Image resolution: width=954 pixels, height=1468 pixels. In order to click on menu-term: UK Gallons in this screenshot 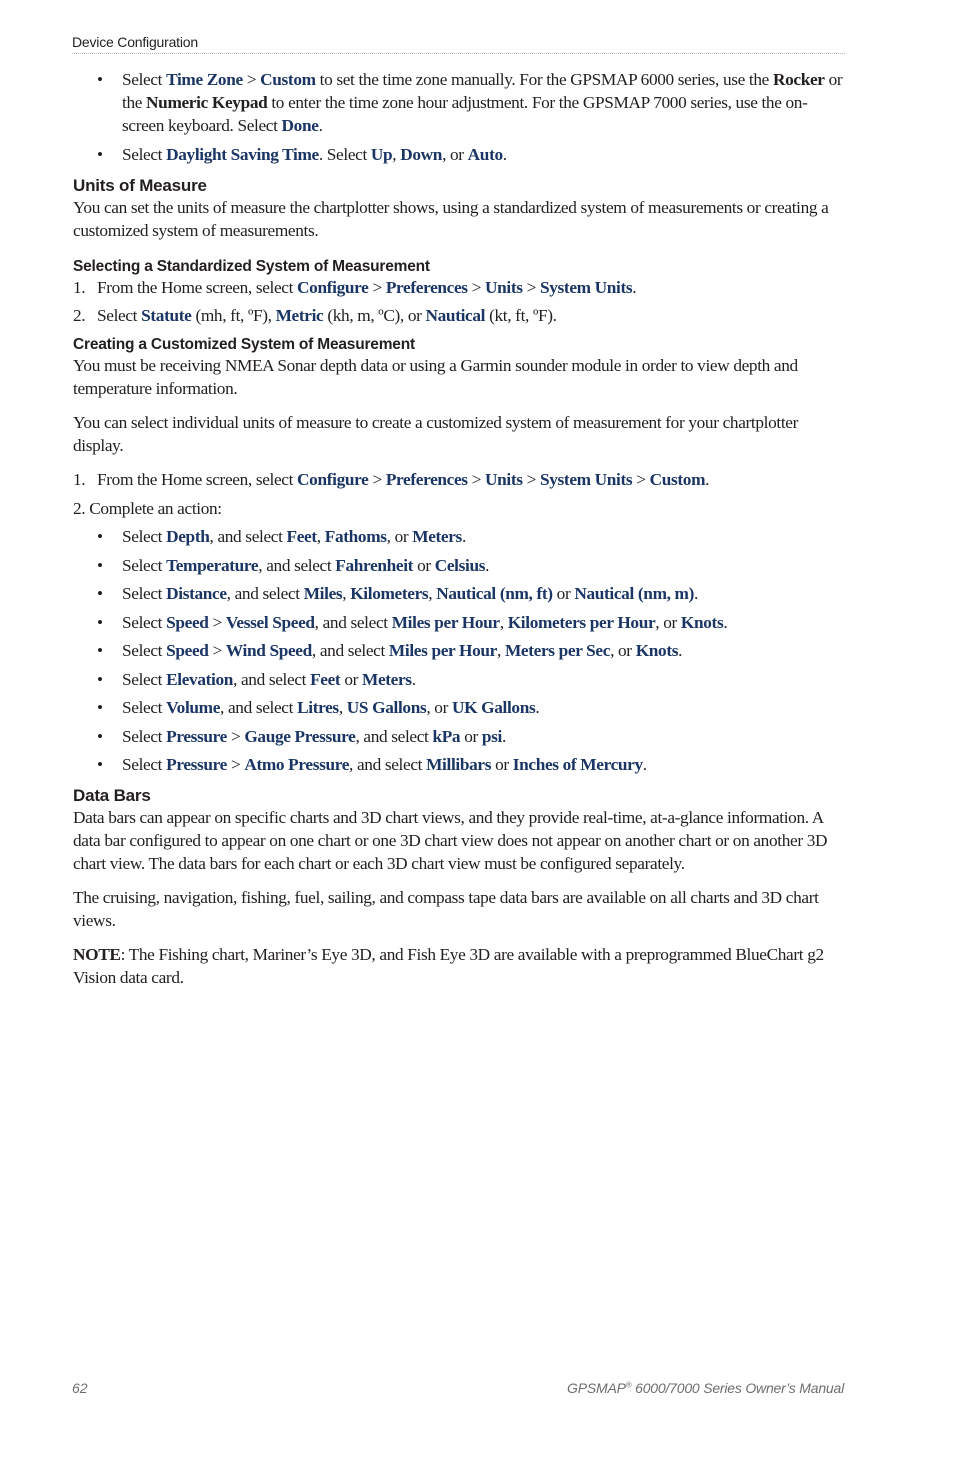, I will do `click(493, 707)`.